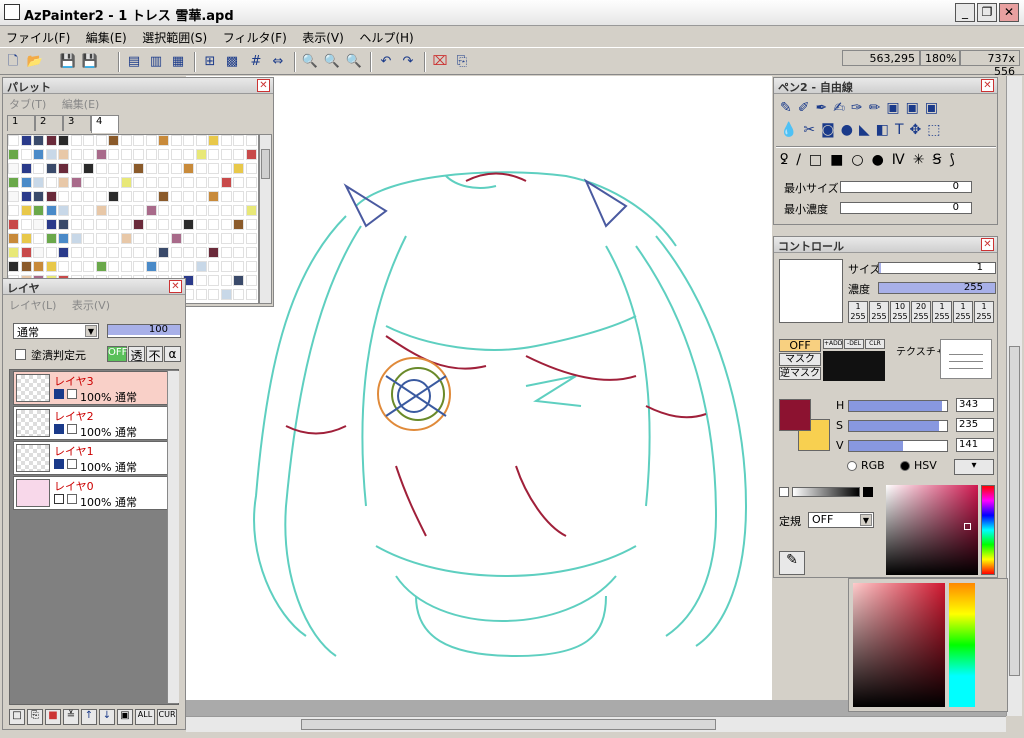  Describe the element at coordinates (987, 12) in the screenshot. I see `maximize-button: ❐` at that location.